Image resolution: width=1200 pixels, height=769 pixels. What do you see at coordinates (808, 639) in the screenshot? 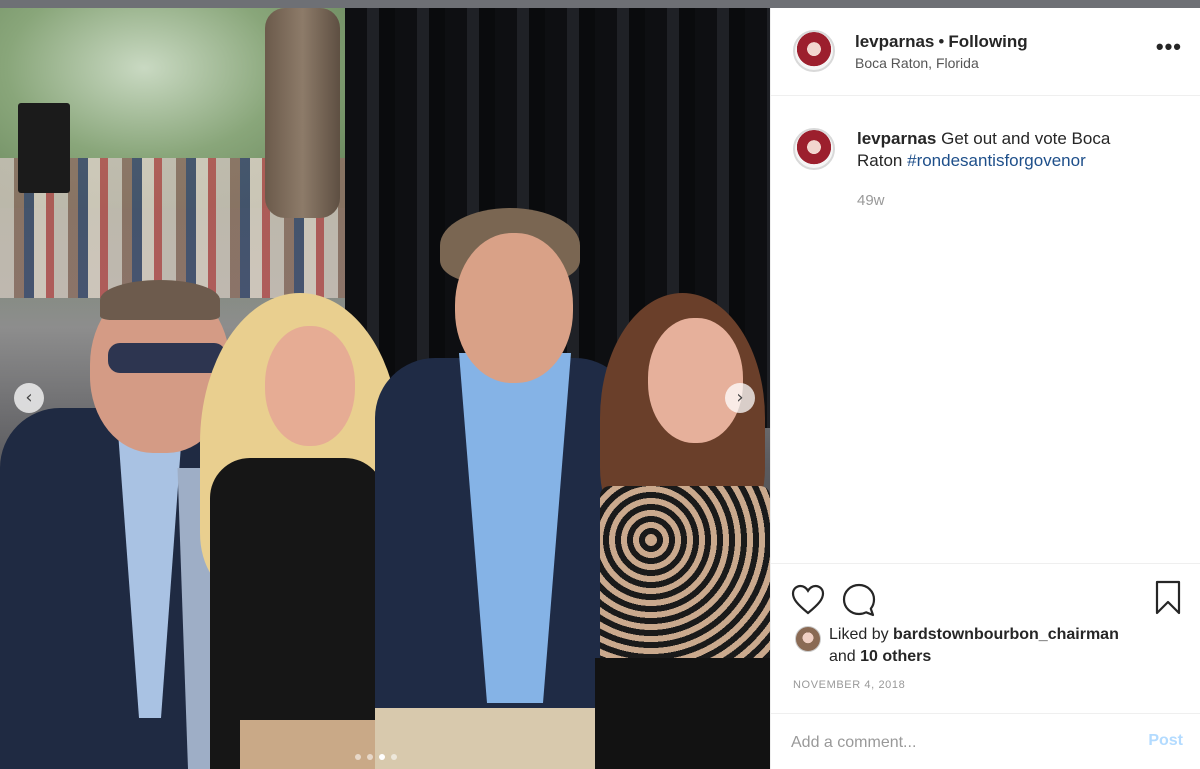
I see `liker-avatar` at bounding box center [808, 639].